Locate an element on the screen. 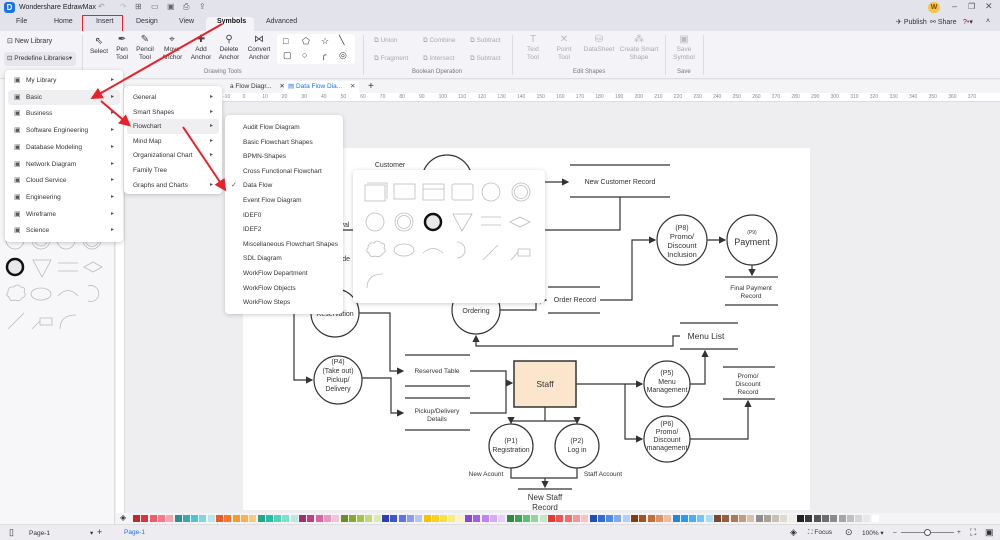 The height and width of the screenshot is (540, 1000). fit-page-icon: ⛶ is located at coordinates (973, 532).